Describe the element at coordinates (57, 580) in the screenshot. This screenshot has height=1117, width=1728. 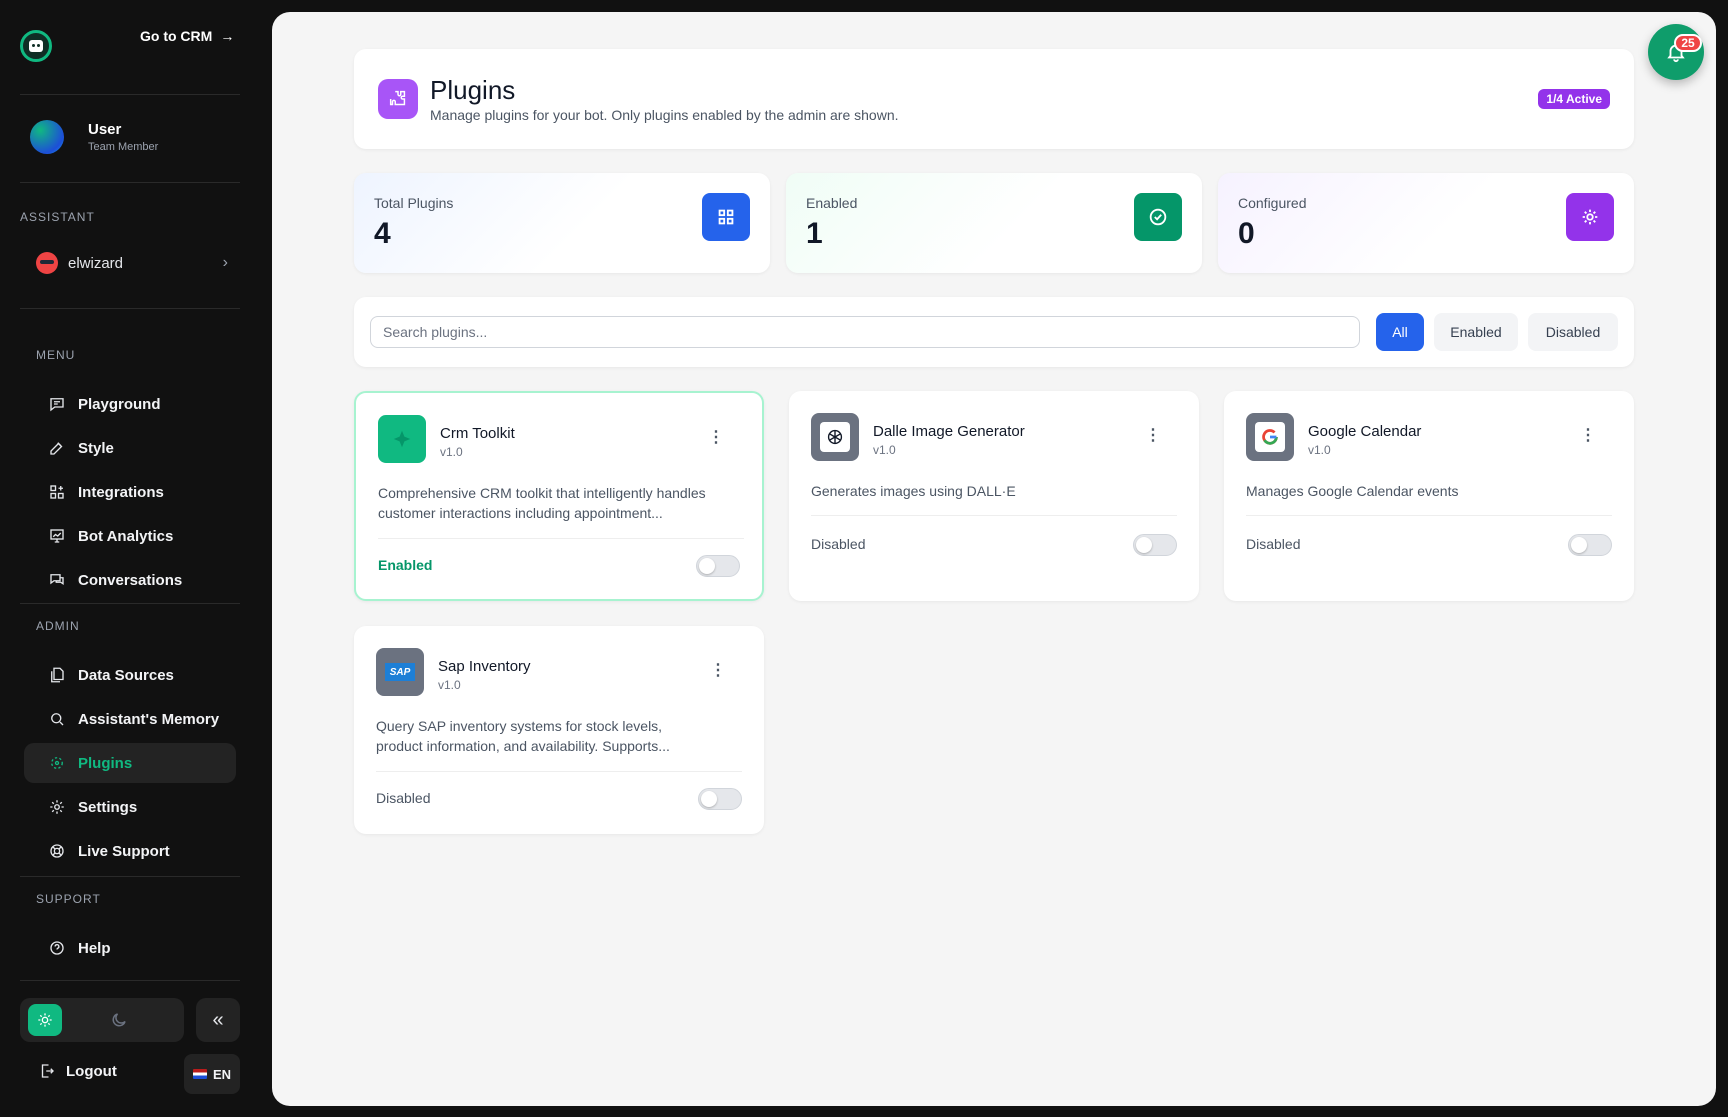
I see `conversations-icon` at that location.